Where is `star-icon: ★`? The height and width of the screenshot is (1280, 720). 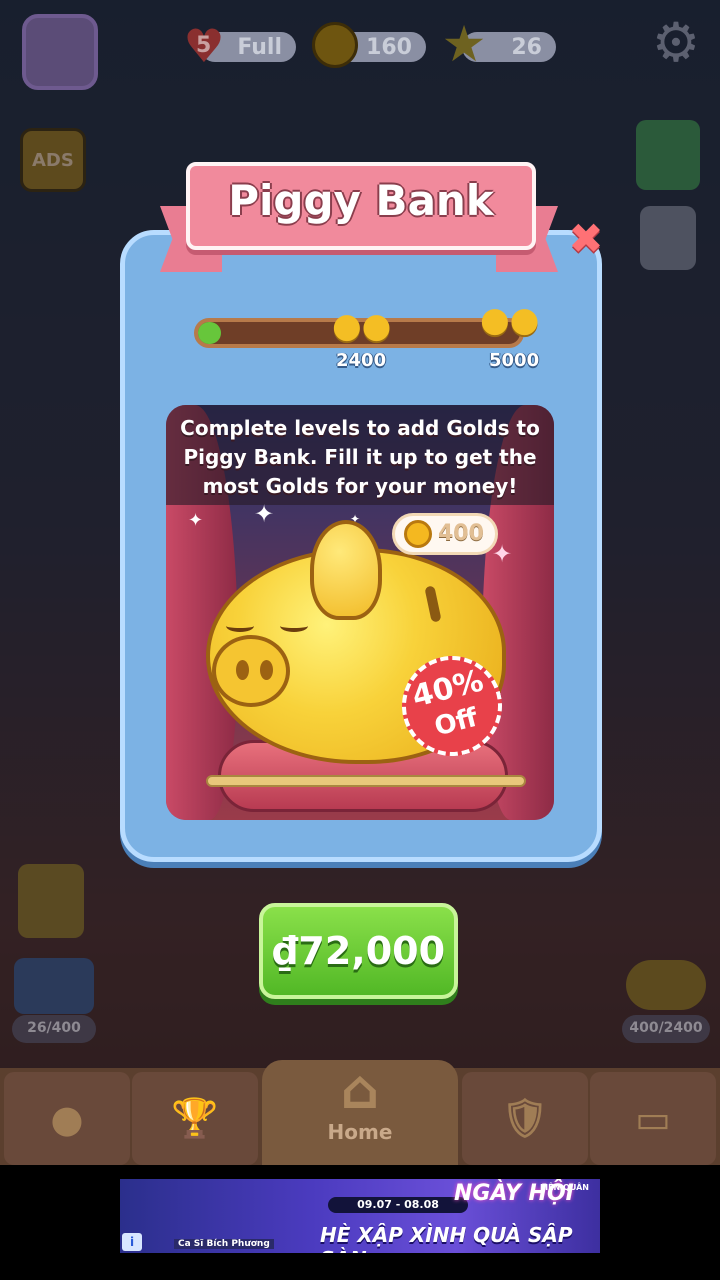 star-icon: ★ is located at coordinates (464, 44).